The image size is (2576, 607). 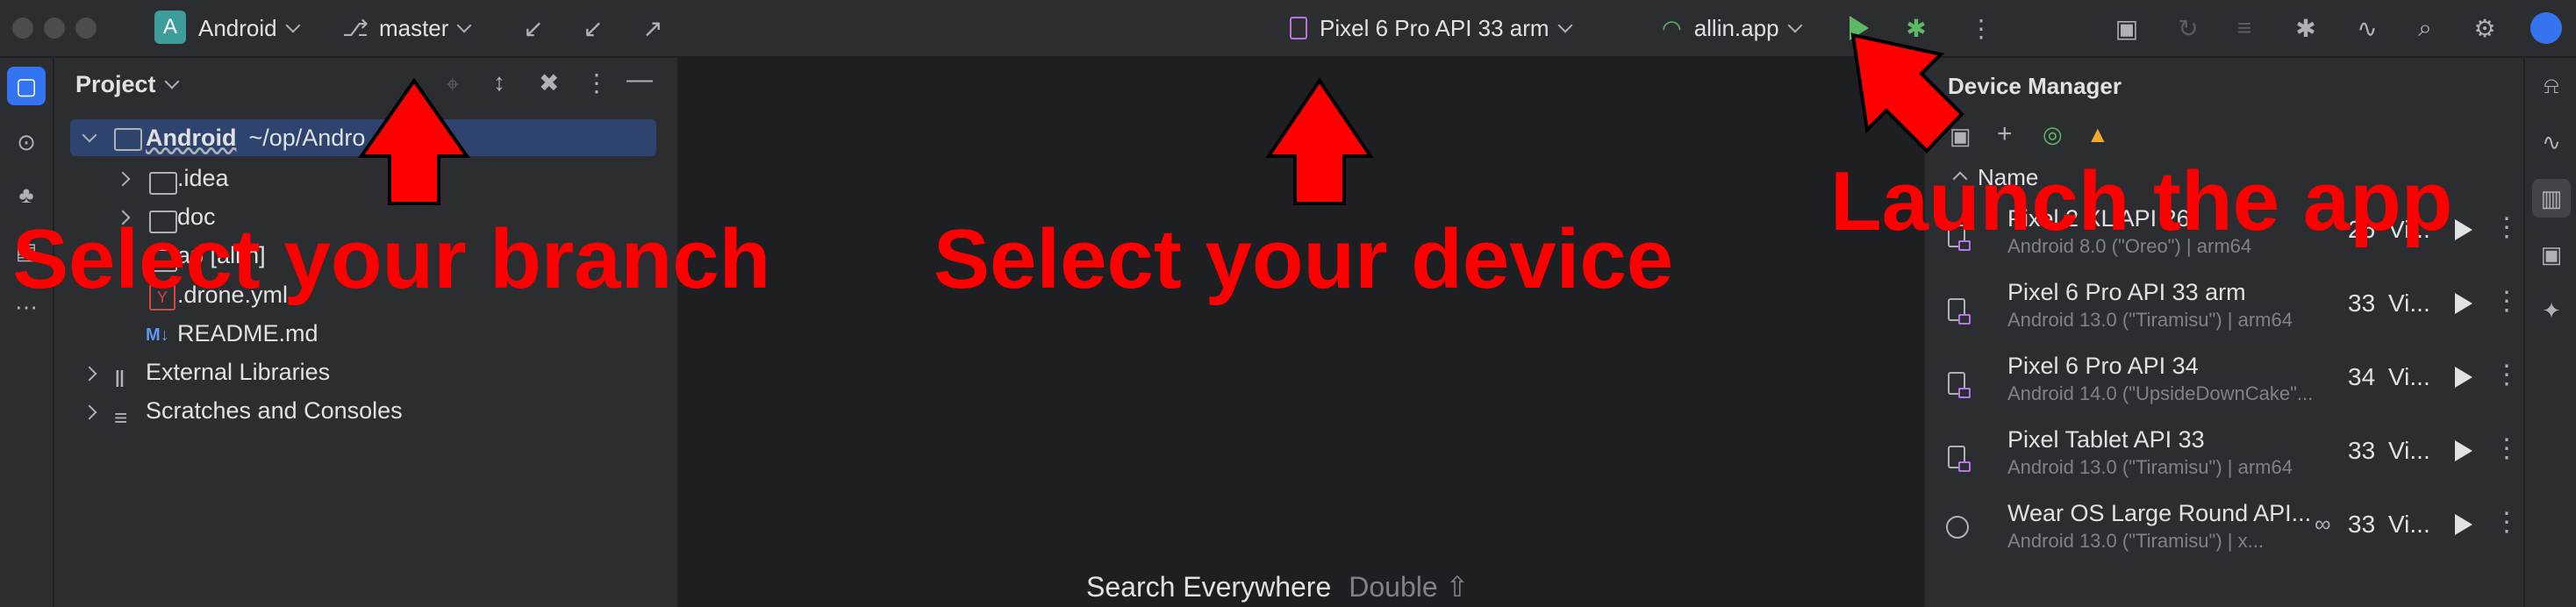 What do you see at coordinates (414, 141) in the screenshot?
I see `branch-arrow` at bounding box center [414, 141].